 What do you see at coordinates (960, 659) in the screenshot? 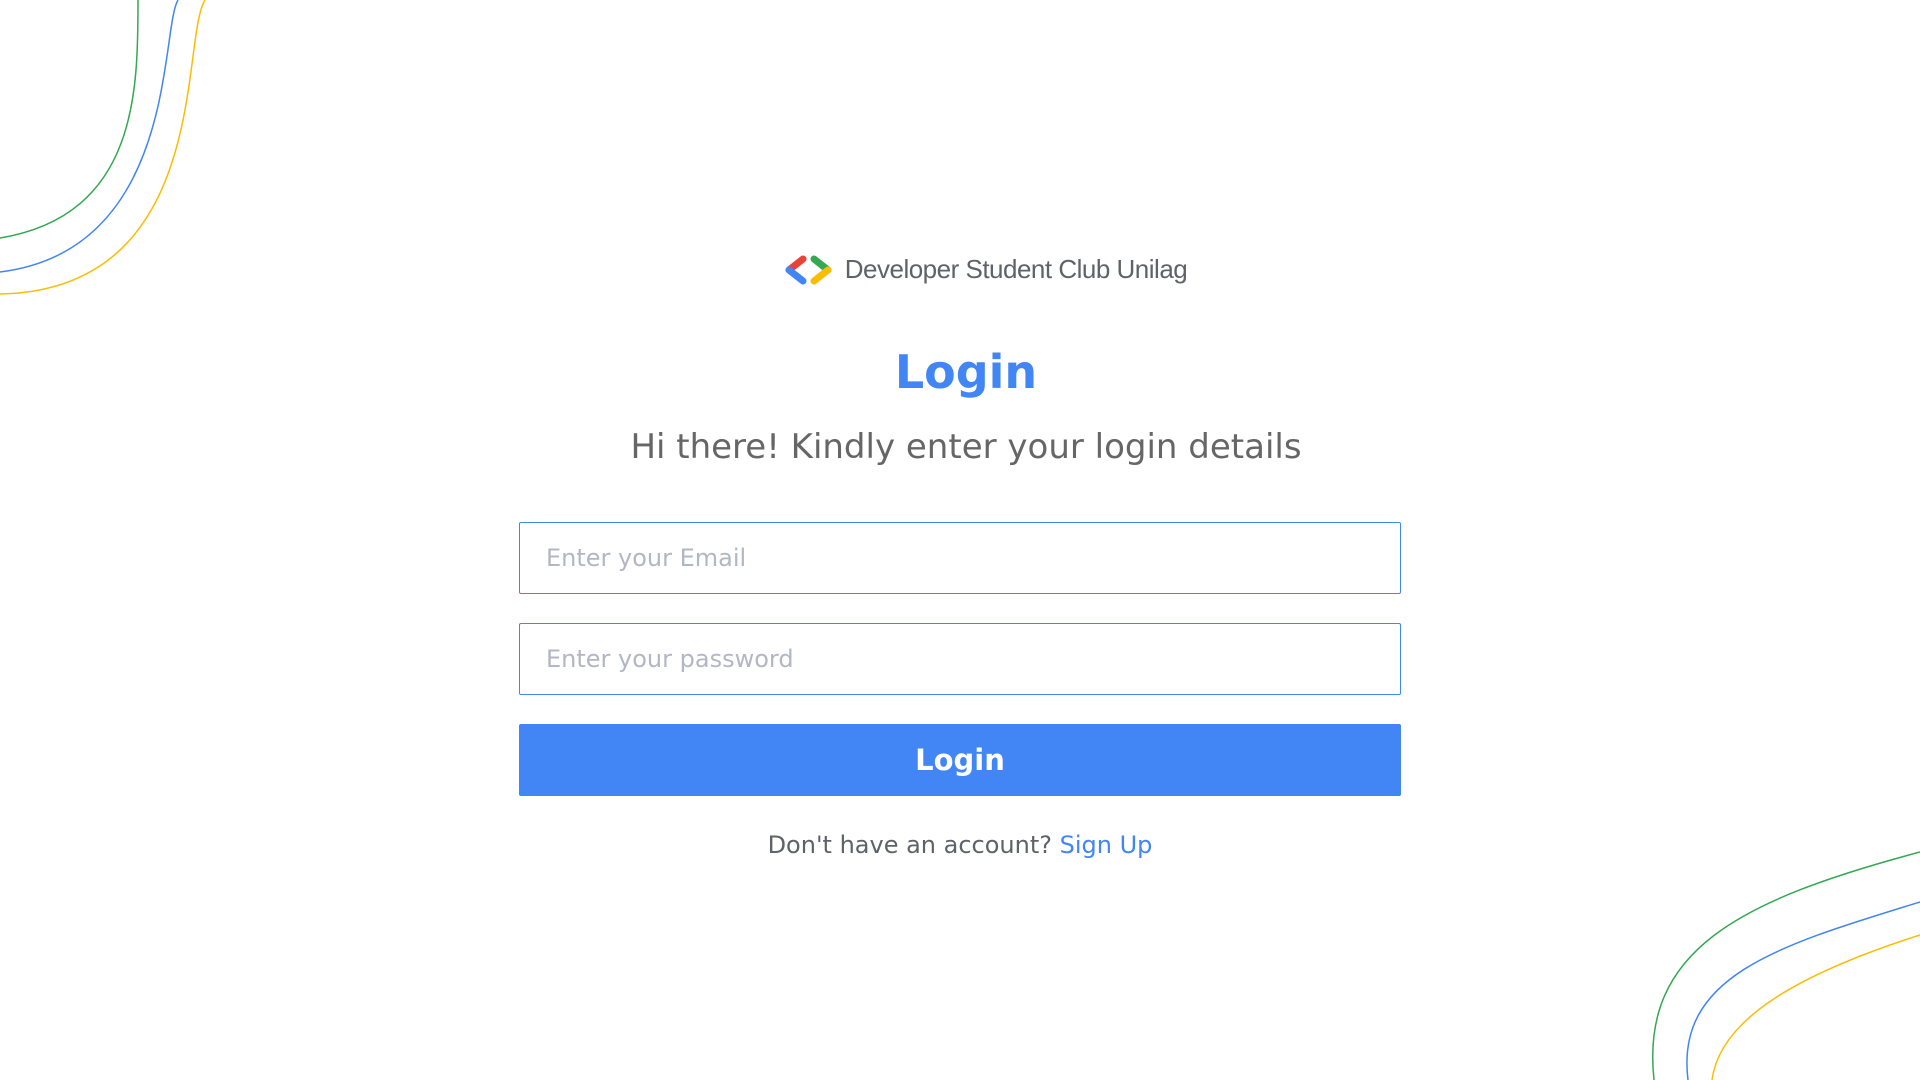
I see `password-input` at bounding box center [960, 659].